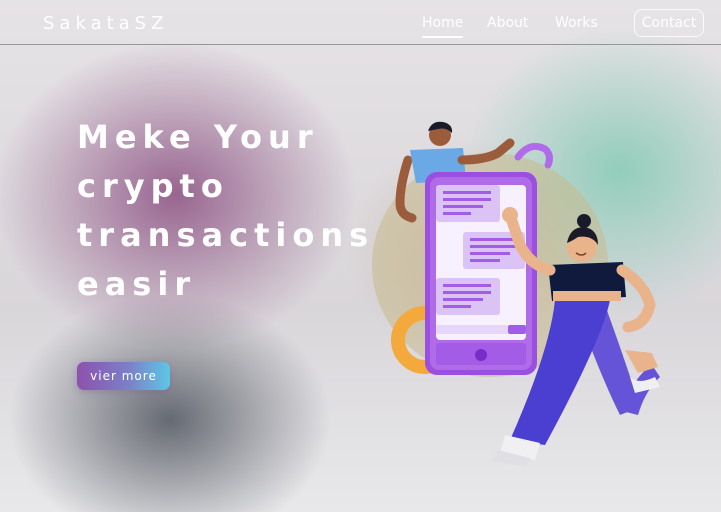 The width and height of the screenshot is (721, 512). Describe the element at coordinates (576, 23) in the screenshot. I see `nav-works-link: Works` at that location.